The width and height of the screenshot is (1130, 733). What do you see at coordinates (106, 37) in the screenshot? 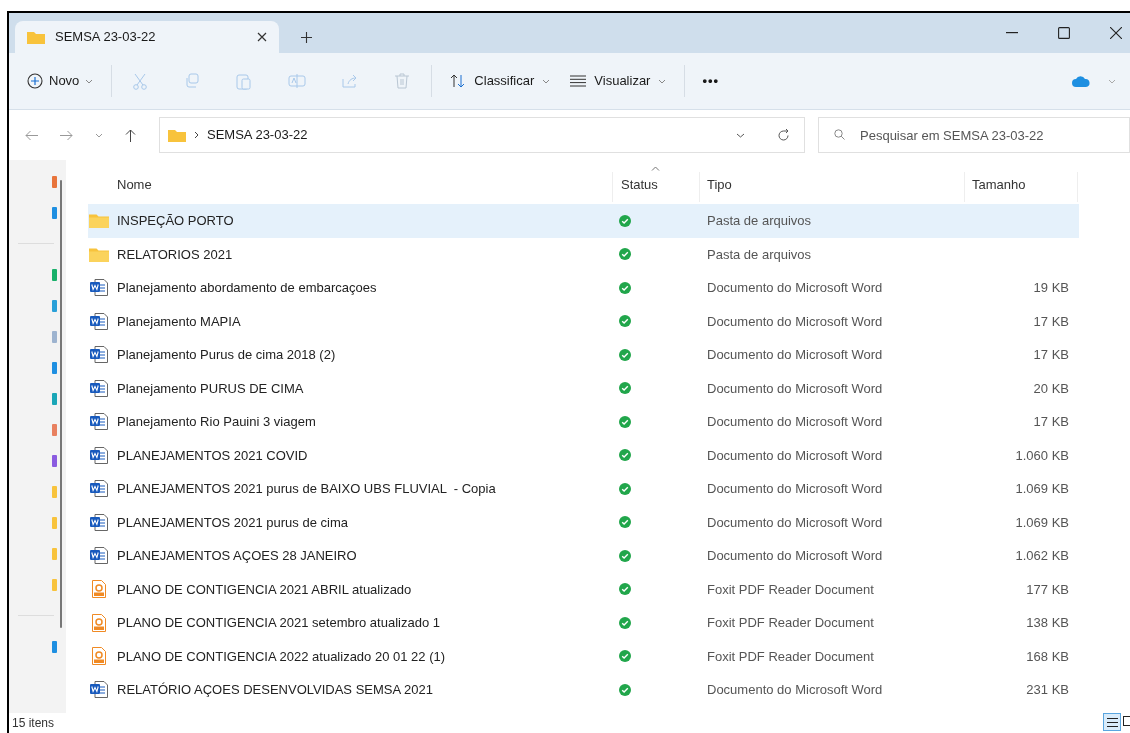
I see `tab-title: SEMSA 23-03-22` at bounding box center [106, 37].